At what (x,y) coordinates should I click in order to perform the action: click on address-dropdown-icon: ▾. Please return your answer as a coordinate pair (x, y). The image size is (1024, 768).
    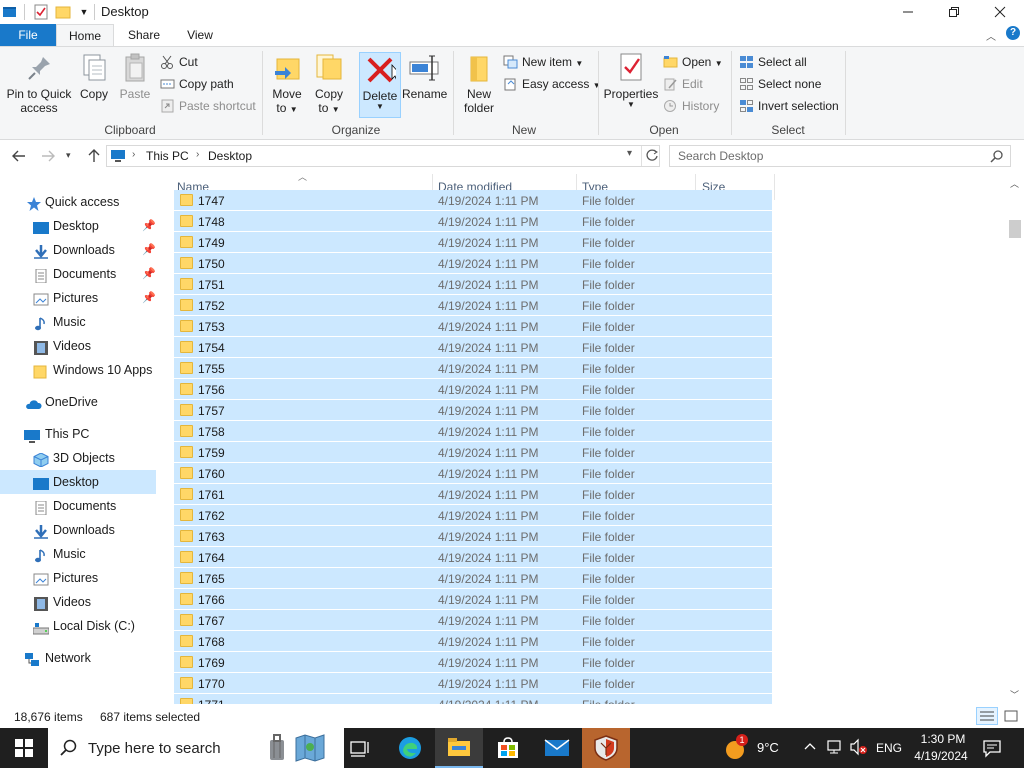
    Looking at the image, I should click on (629, 153).